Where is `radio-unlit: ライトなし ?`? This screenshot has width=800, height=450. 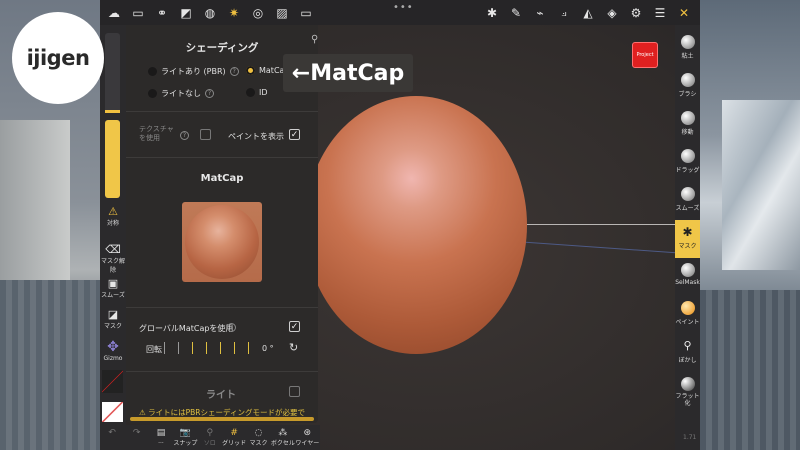
radio-unlit: ライトなし ? is located at coordinates (181, 93).